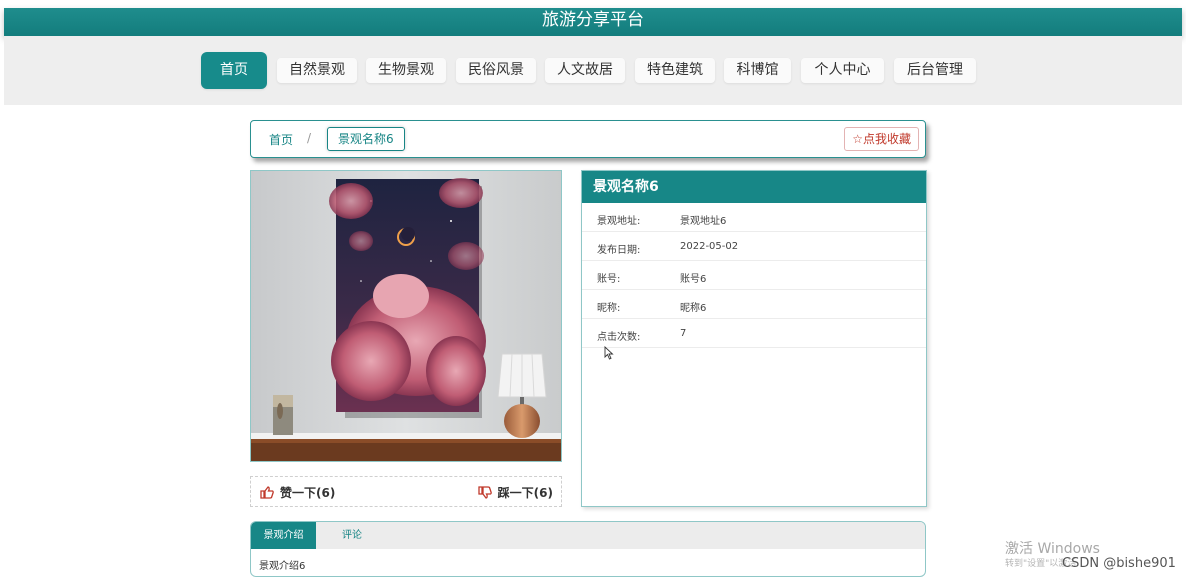  Describe the element at coordinates (281, 139) in the screenshot. I see `breadcrumb-home-link: 首页` at that location.